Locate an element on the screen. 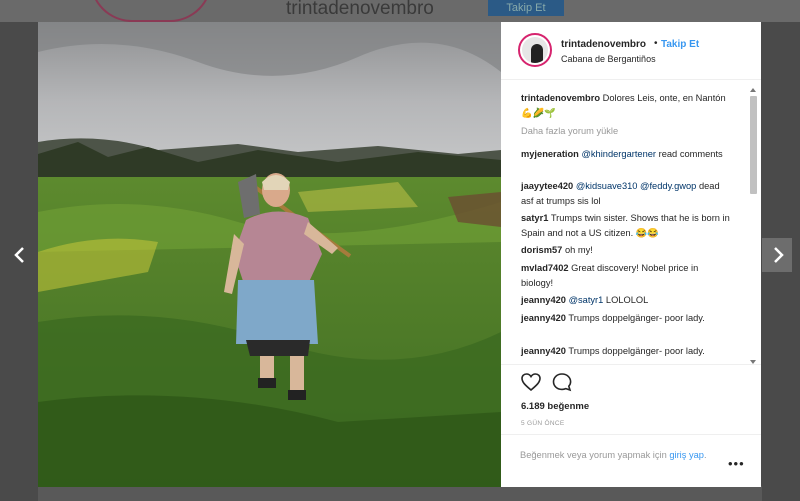 The width and height of the screenshot is (800, 501). previous-post-button is located at coordinates (20, 255).